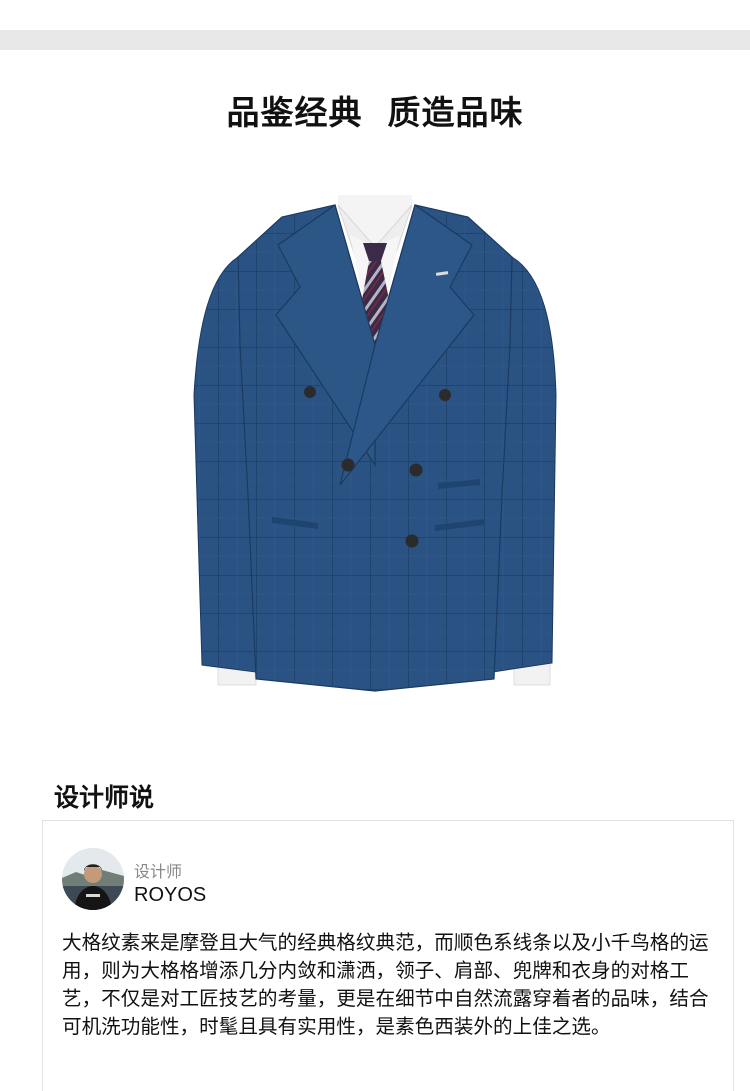 The image size is (750, 1091). What do you see at coordinates (375, 40) in the screenshot?
I see `top-divider-strip` at bounding box center [375, 40].